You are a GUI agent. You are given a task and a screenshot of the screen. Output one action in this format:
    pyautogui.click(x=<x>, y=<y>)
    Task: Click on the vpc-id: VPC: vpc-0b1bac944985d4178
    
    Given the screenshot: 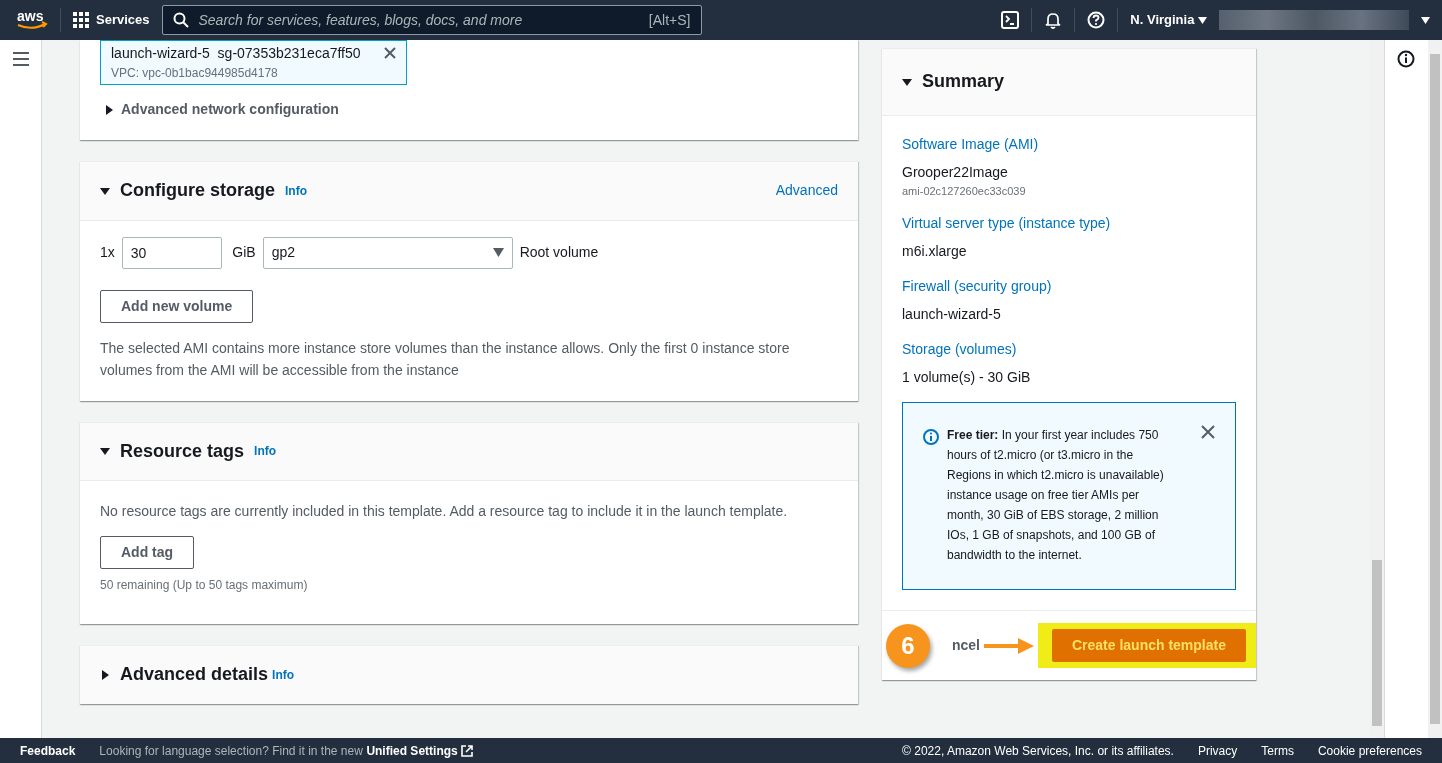 What is the action you would take?
    pyautogui.click(x=195, y=73)
    